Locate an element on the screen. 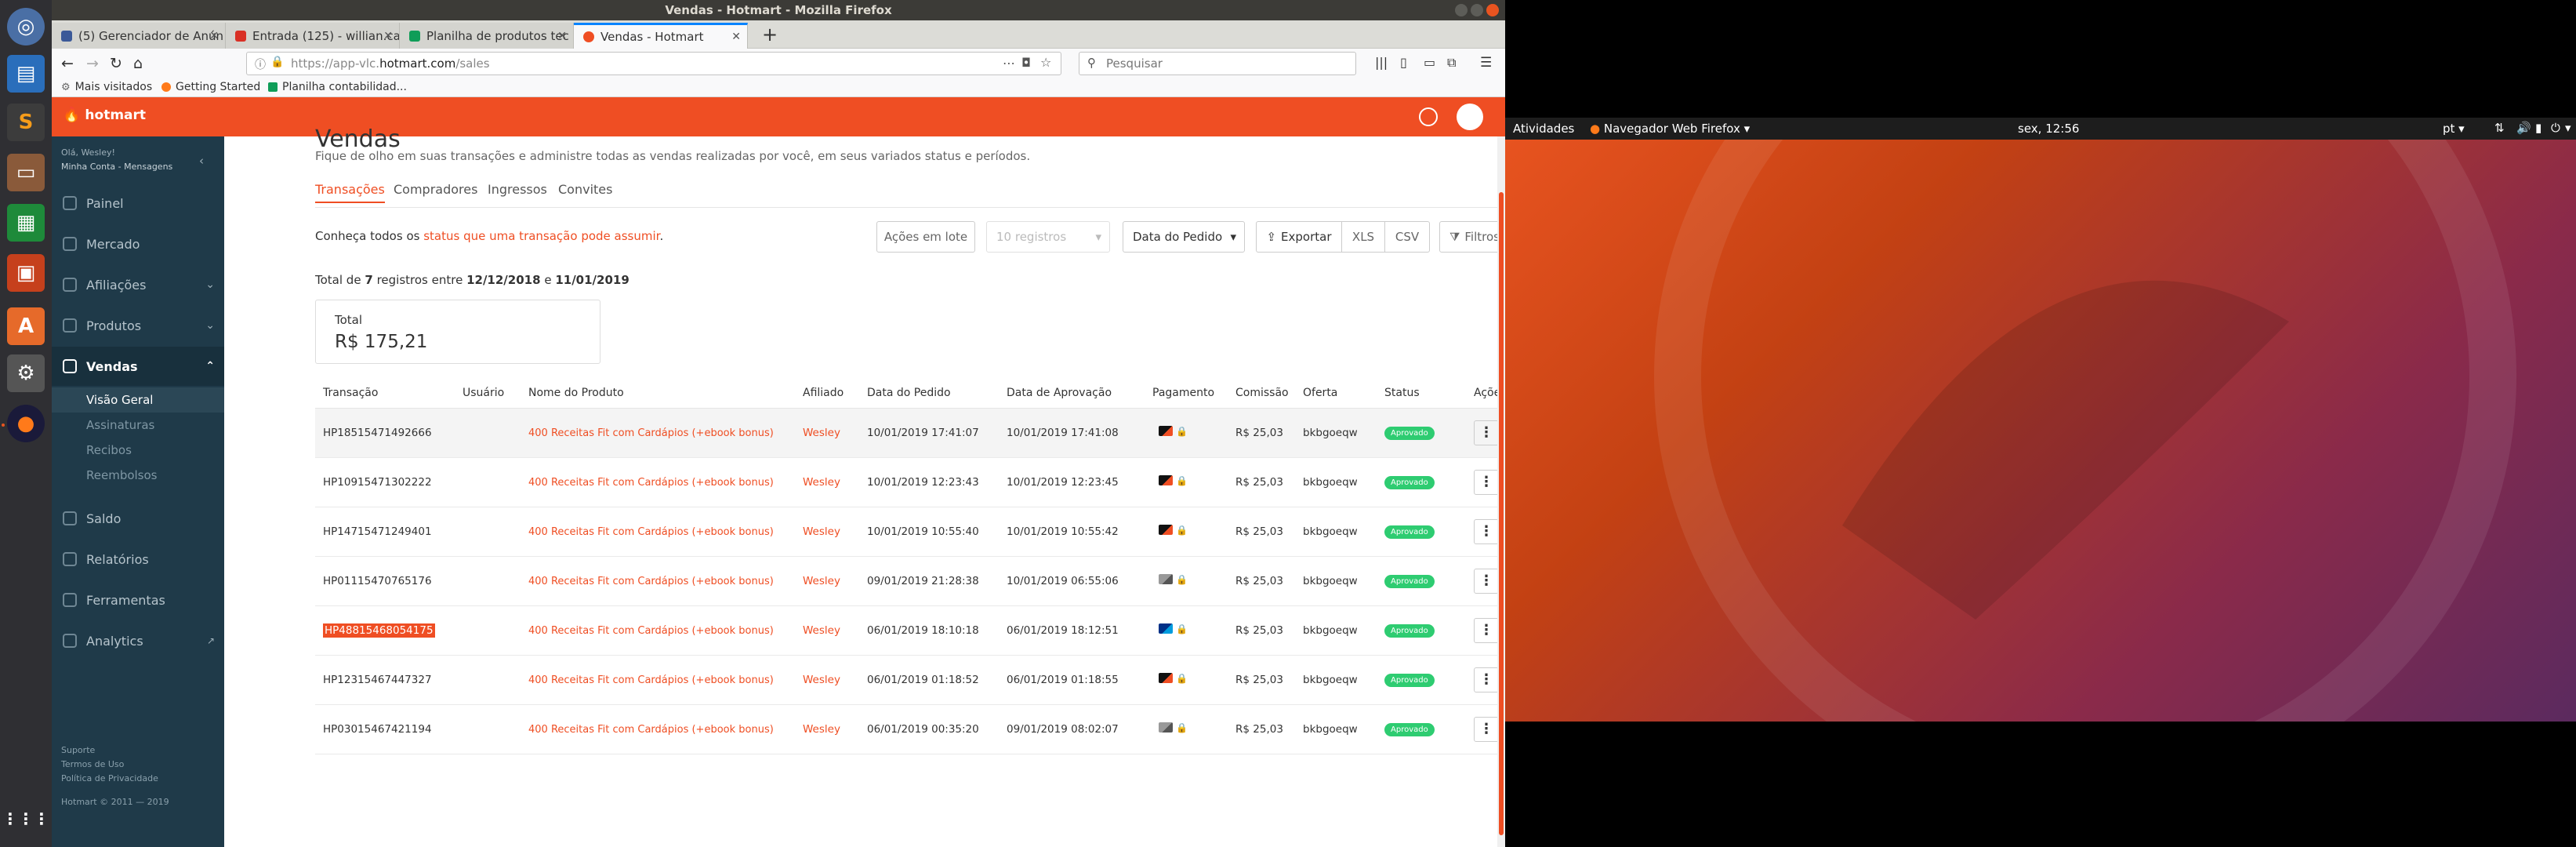 Image resolution: width=2576 pixels, height=847 pixels. pocket-icon: ◘ is located at coordinates (1026, 63).